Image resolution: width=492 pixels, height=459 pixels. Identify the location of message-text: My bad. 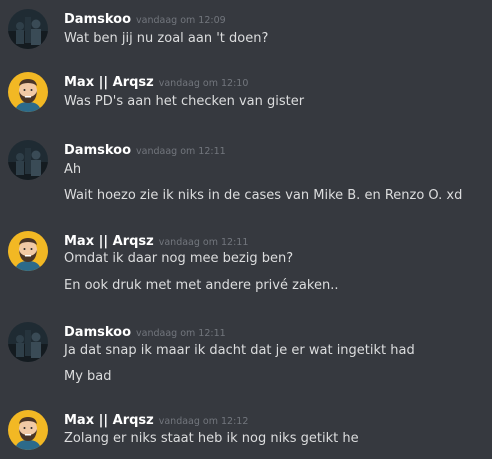
(88, 376).